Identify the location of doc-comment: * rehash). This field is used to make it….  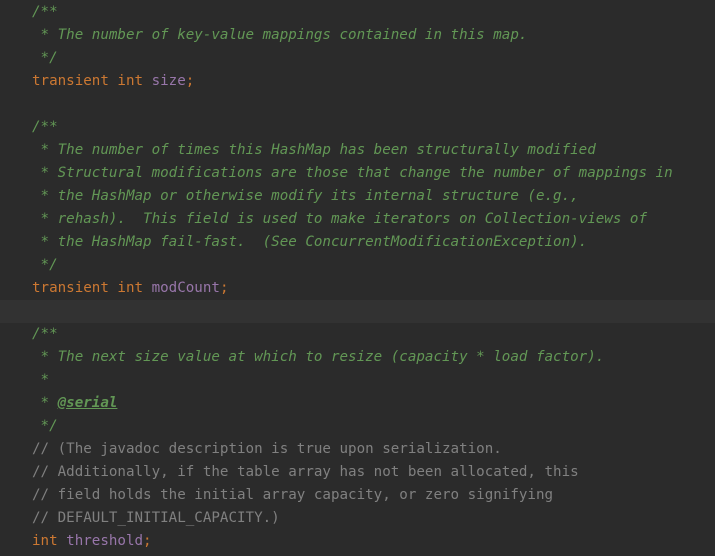
(339, 219).